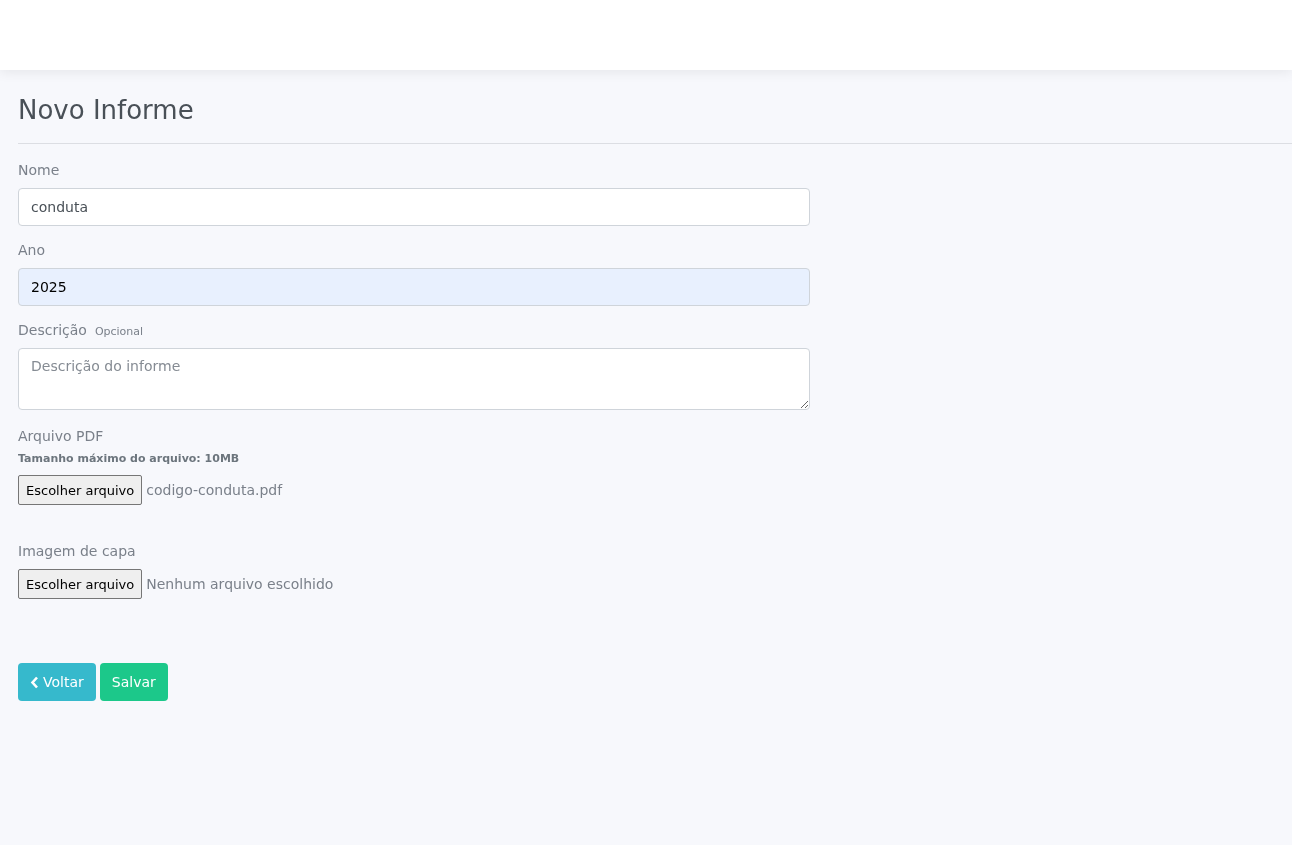 This screenshot has width=1292, height=845. I want to click on textarea-field: Descrição do informe, so click(414, 379).